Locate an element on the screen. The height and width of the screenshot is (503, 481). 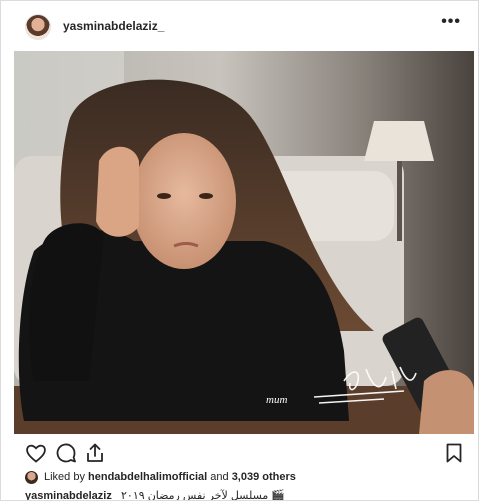
liked-by-prefix: Liked by is located at coordinates (66, 477).